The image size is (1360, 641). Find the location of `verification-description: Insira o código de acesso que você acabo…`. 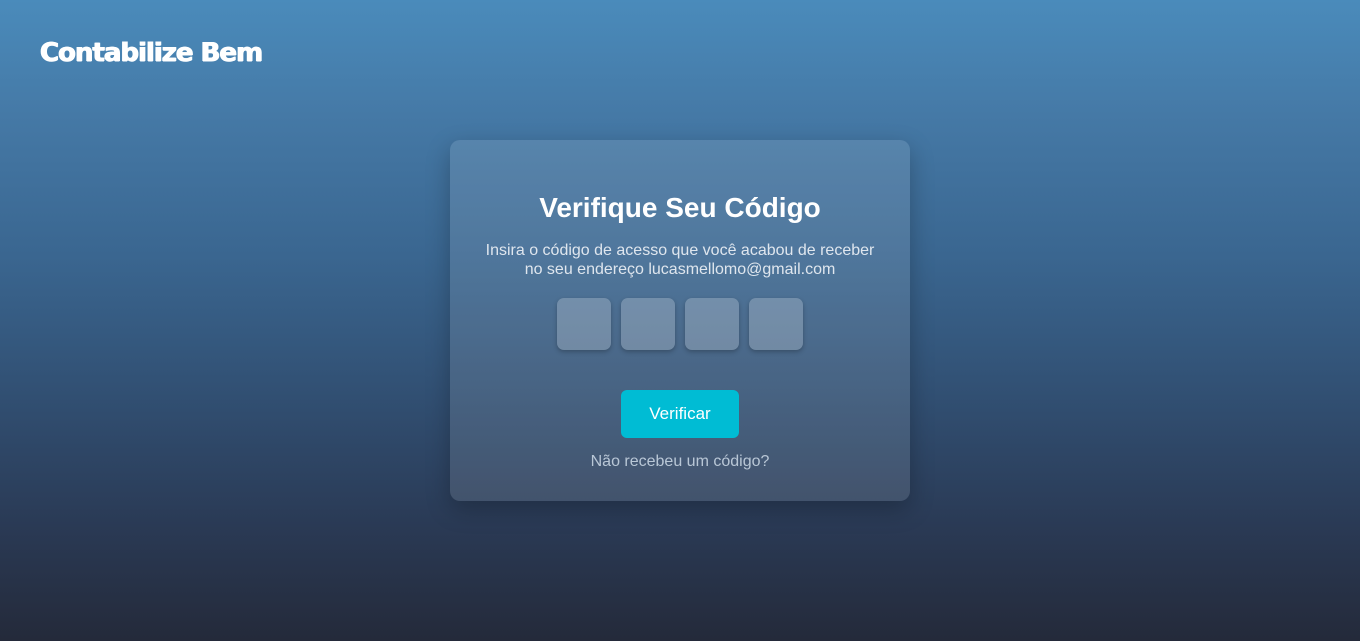

verification-description: Insira o código de acesso que você acabo… is located at coordinates (680, 260).